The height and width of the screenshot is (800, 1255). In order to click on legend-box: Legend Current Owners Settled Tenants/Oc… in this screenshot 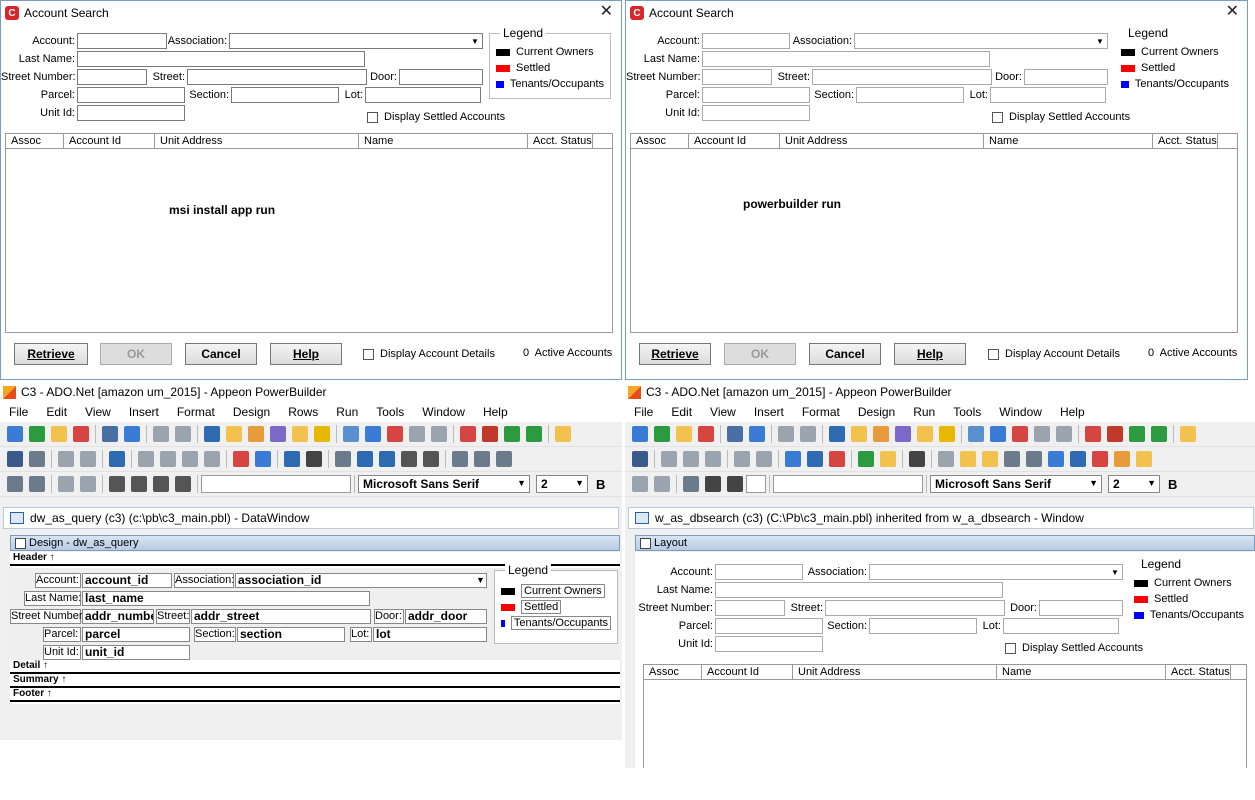, I will do `click(556, 603)`.